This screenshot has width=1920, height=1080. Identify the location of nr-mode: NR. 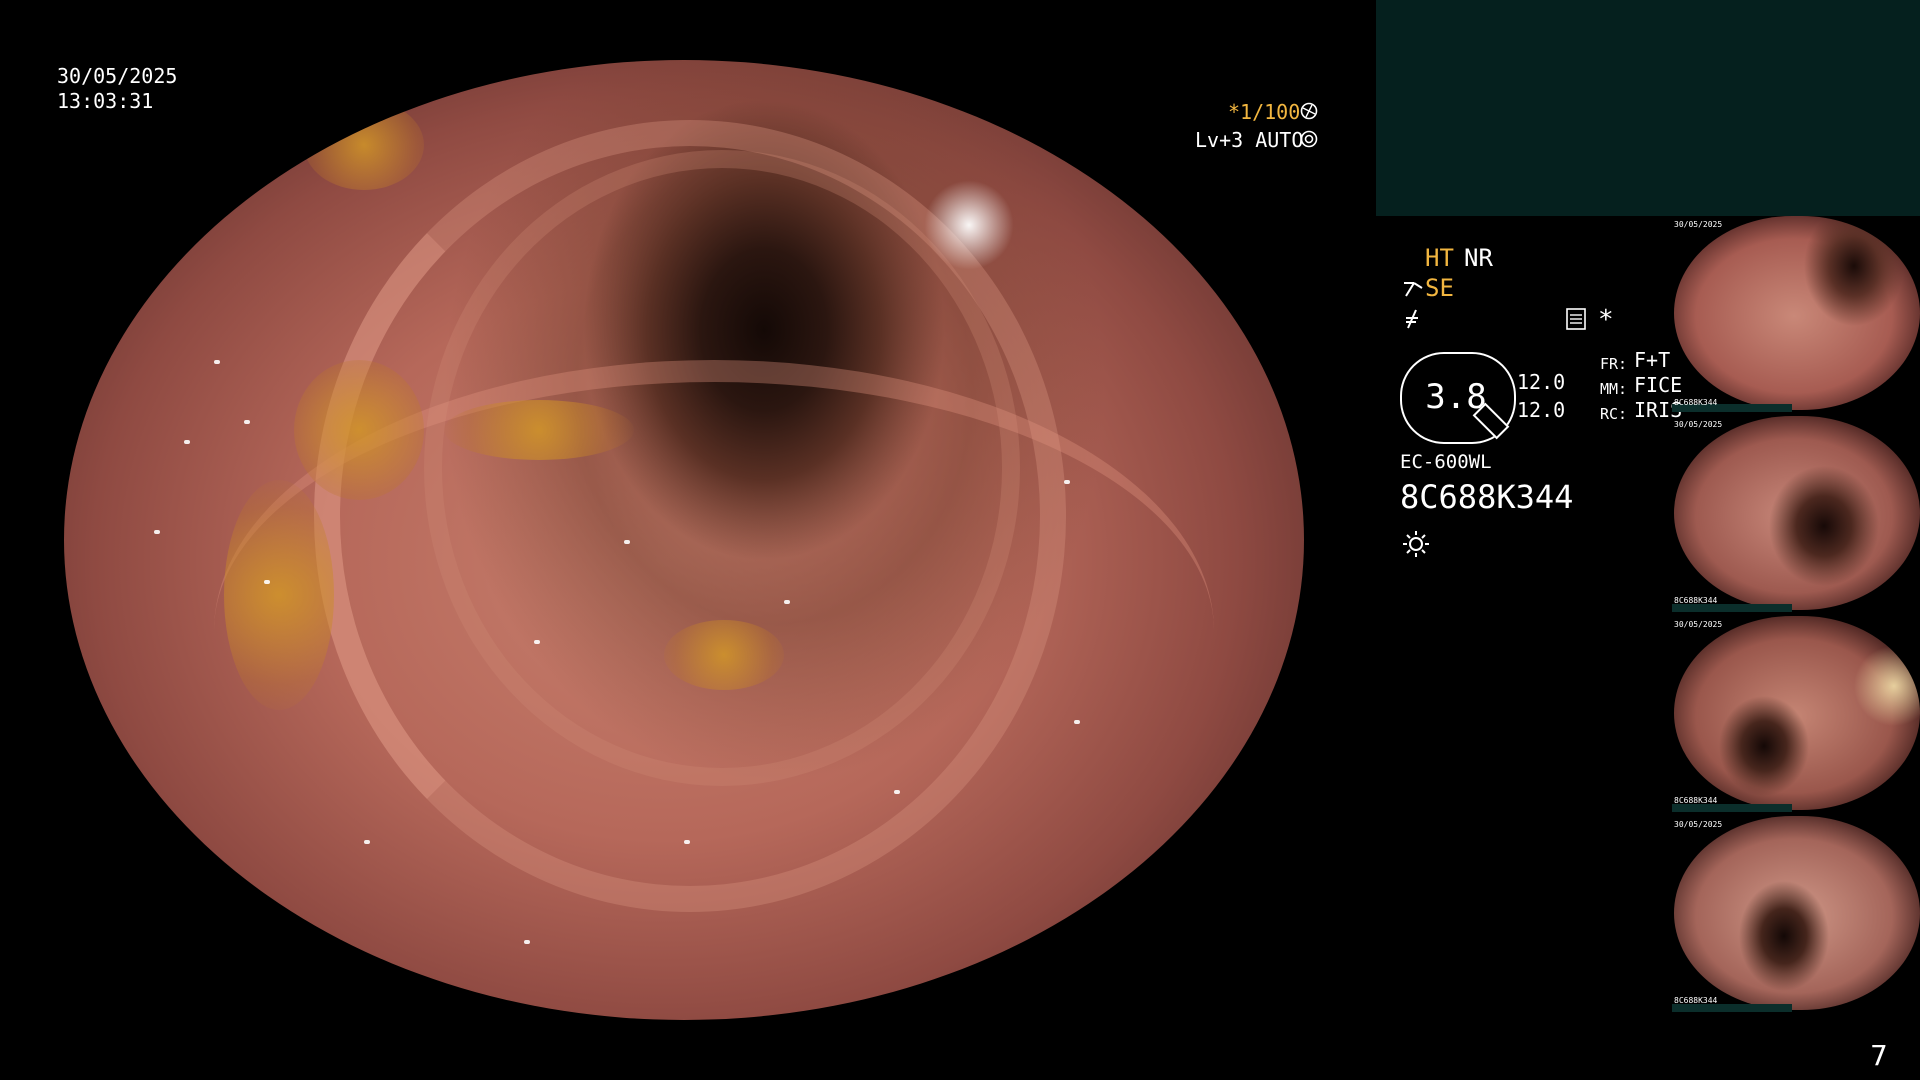
(1478, 258).